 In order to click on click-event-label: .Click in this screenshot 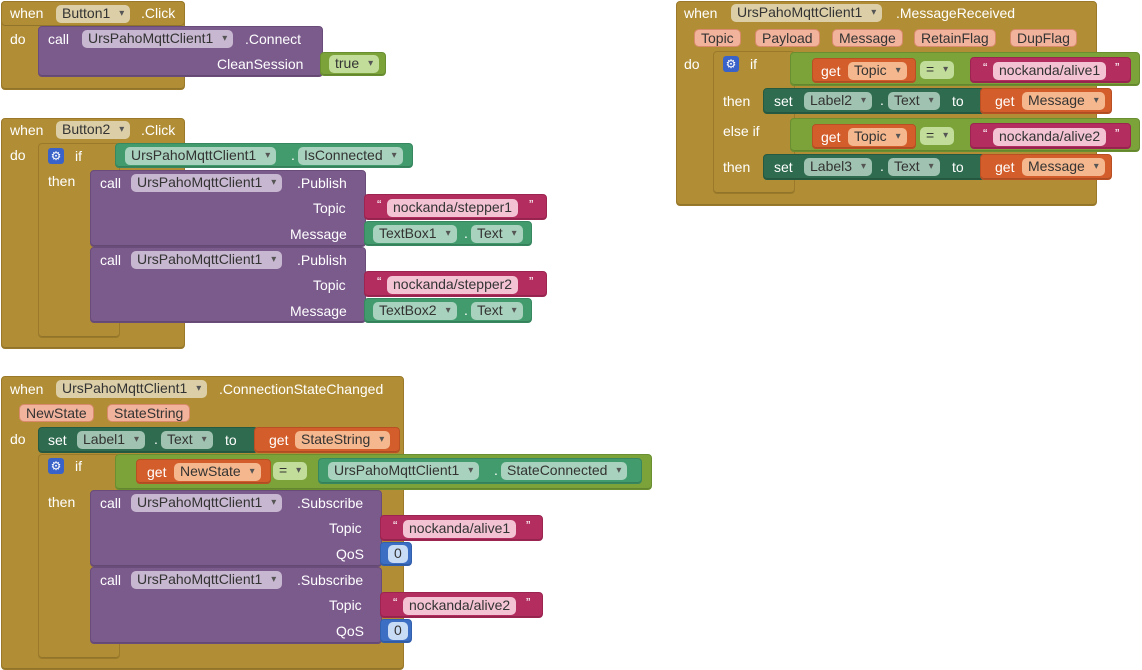, I will do `click(158, 130)`.